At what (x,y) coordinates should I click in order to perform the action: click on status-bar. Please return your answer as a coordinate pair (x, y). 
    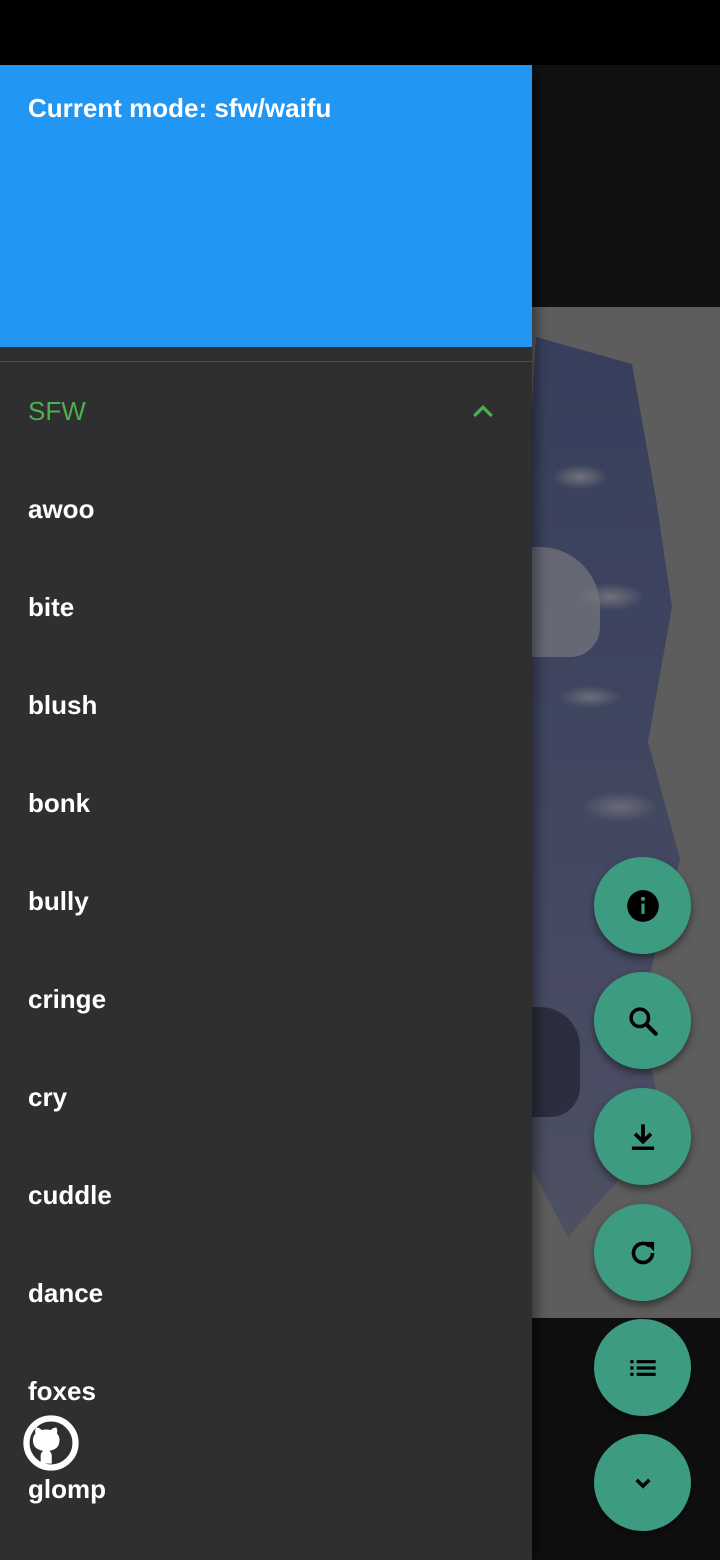
    Looking at the image, I should click on (360, 32).